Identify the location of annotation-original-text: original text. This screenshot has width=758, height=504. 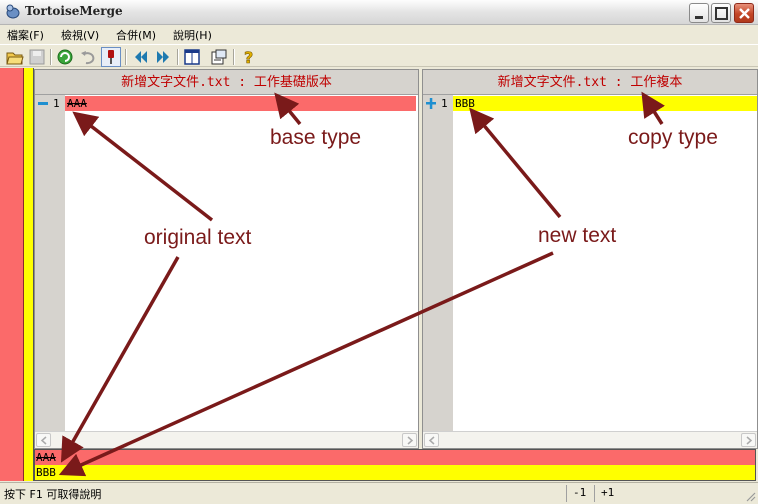
(198, 237).